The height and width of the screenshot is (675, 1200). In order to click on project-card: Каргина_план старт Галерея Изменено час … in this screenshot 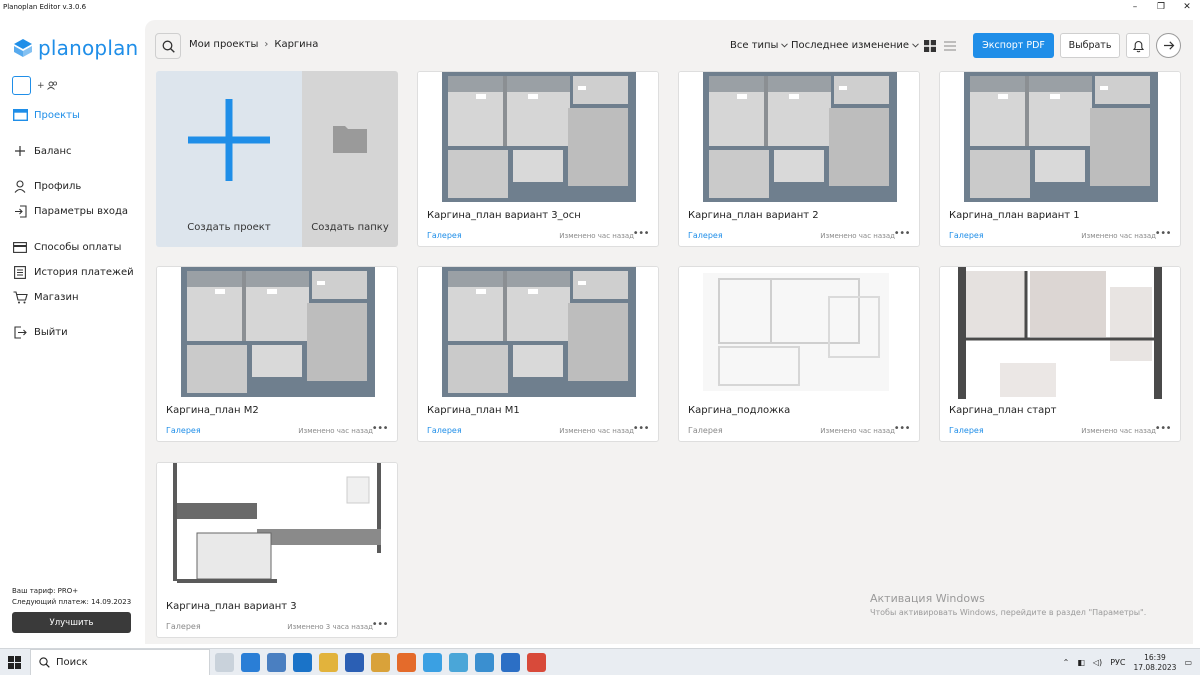, I will do `click(1060, 354)`.